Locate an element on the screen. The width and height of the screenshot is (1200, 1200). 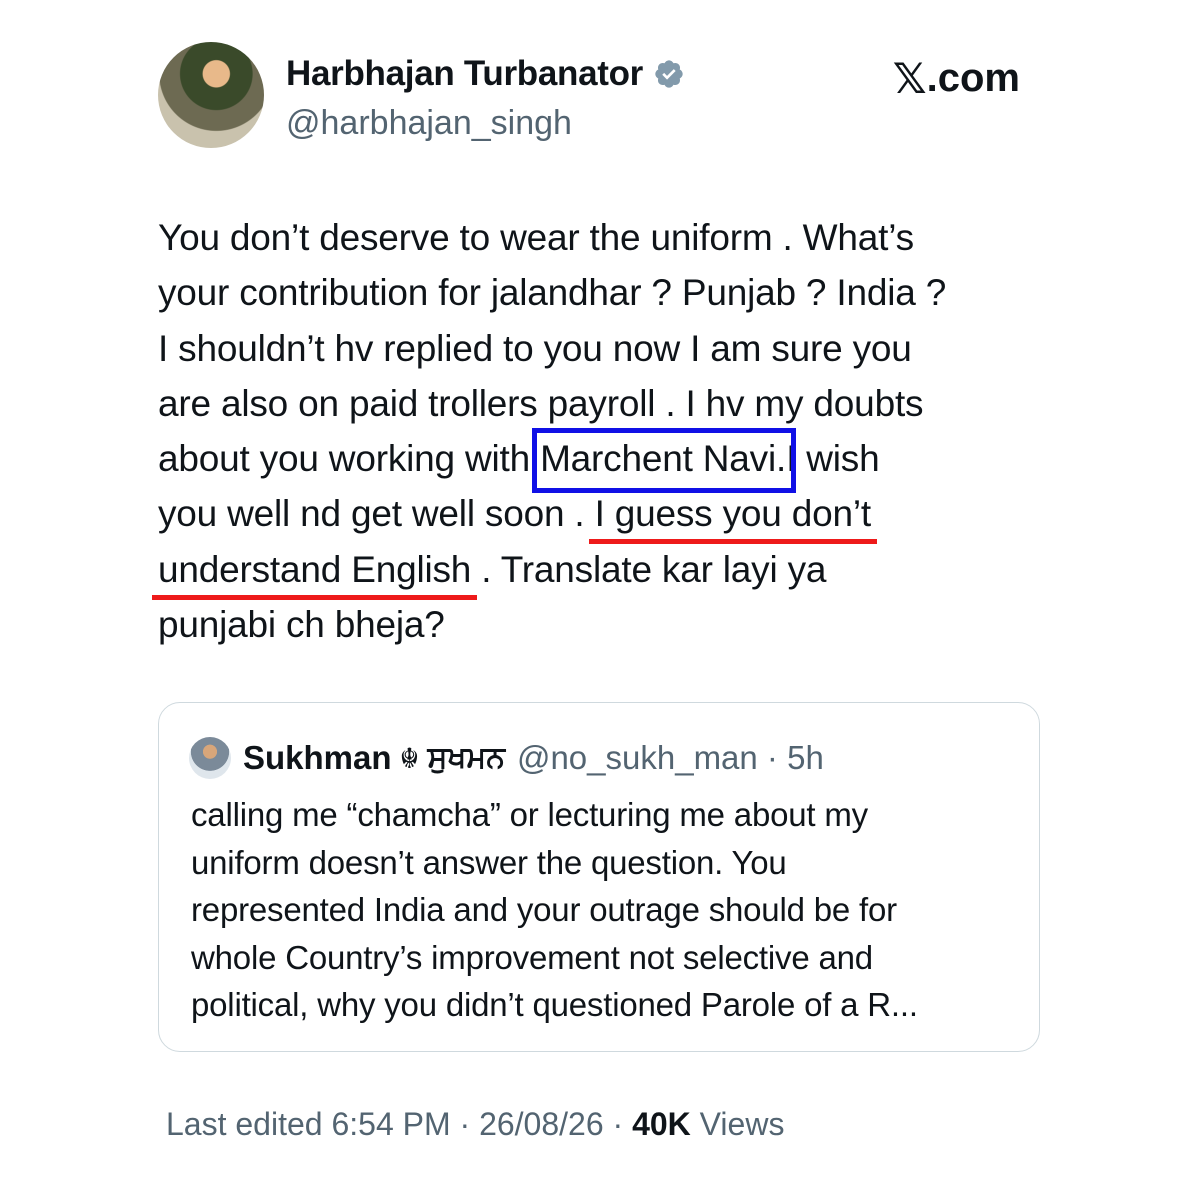
x-logo-icon: 𝕏 is located at coordinates (909, 78).